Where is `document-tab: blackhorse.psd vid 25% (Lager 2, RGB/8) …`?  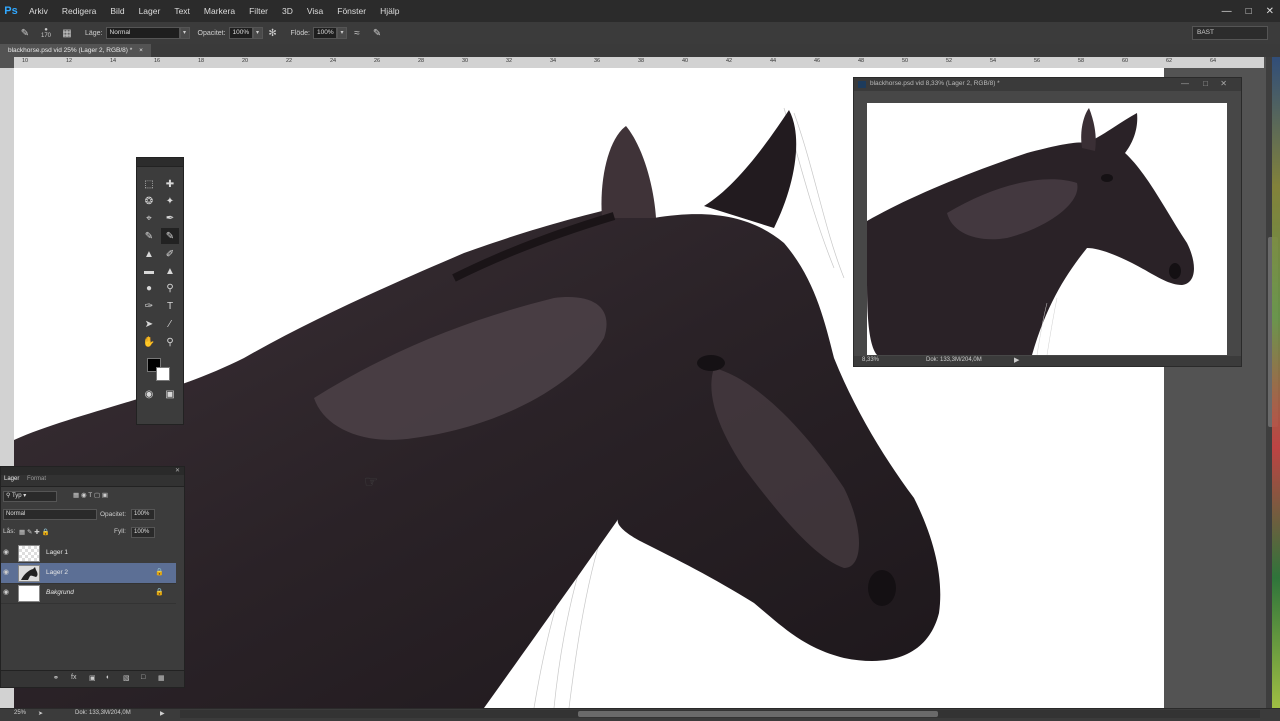 document-tab: blackhorse.psd vid 25% (Lager 2, RGB/8) … is located at coordinates (75, 50).